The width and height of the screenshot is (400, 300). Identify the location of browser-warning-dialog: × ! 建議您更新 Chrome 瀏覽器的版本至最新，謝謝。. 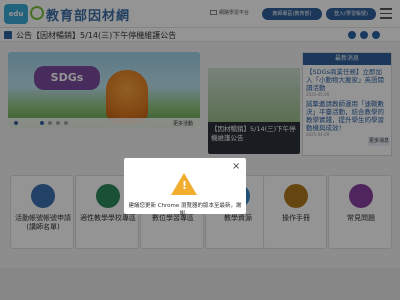
(185, 187).